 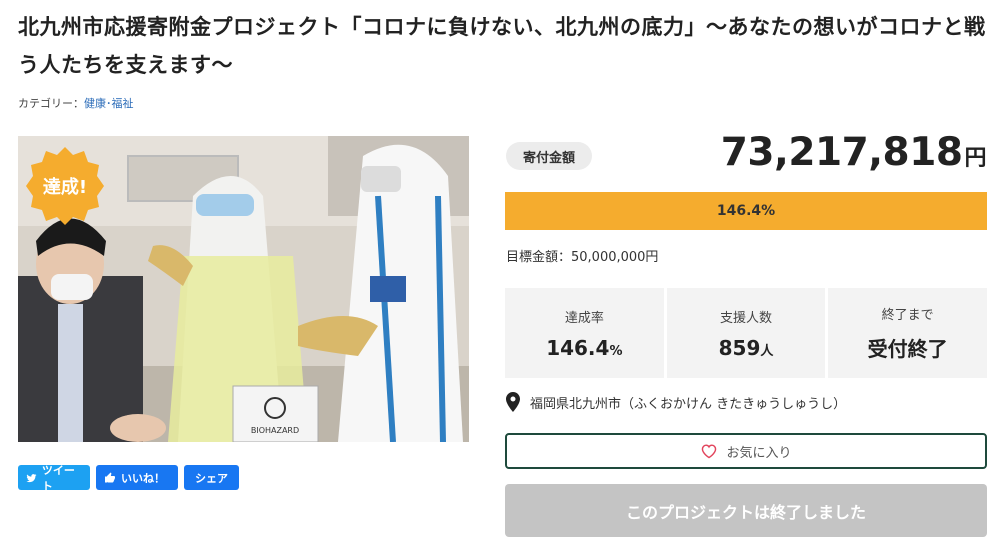 What do you see at coordinates (907, 315) in the screenshot?
I see `stat-remaining-label: 終了まで` at bounding box center [907, 315].